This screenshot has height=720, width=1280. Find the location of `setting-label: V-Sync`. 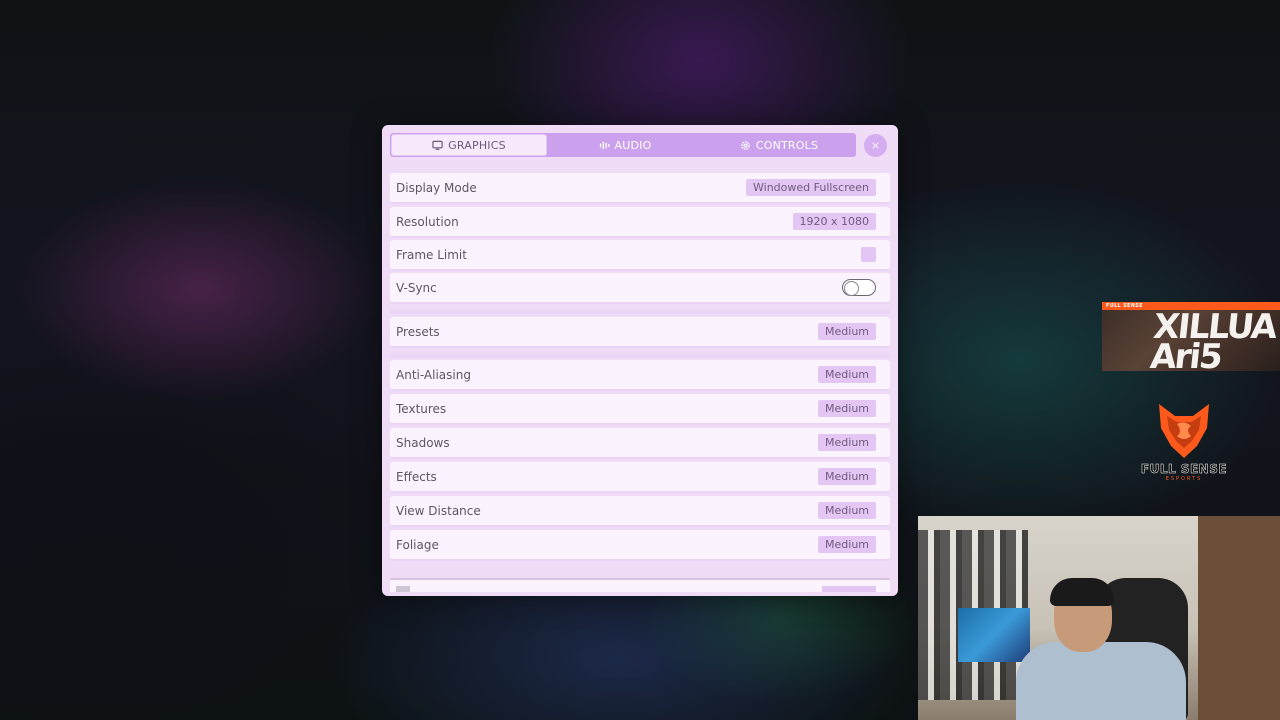

setting-label: V-Sync is located at coordinates (416, 287).